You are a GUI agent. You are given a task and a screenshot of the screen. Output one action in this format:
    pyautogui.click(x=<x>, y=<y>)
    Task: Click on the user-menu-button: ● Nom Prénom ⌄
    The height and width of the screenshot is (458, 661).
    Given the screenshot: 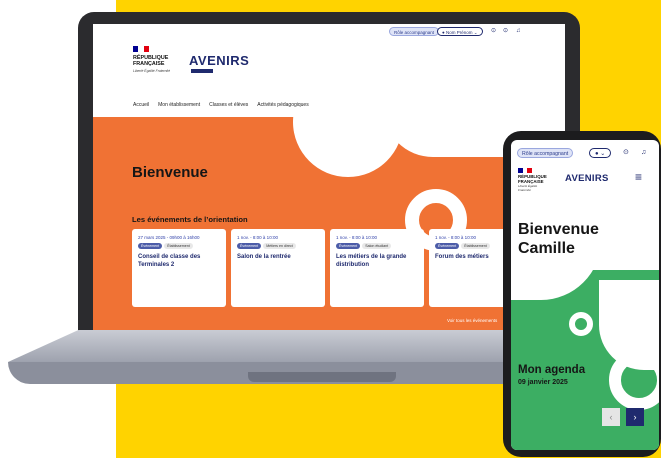 What is the action you would take?
    pyautogui.click(x=460, y=31)
    